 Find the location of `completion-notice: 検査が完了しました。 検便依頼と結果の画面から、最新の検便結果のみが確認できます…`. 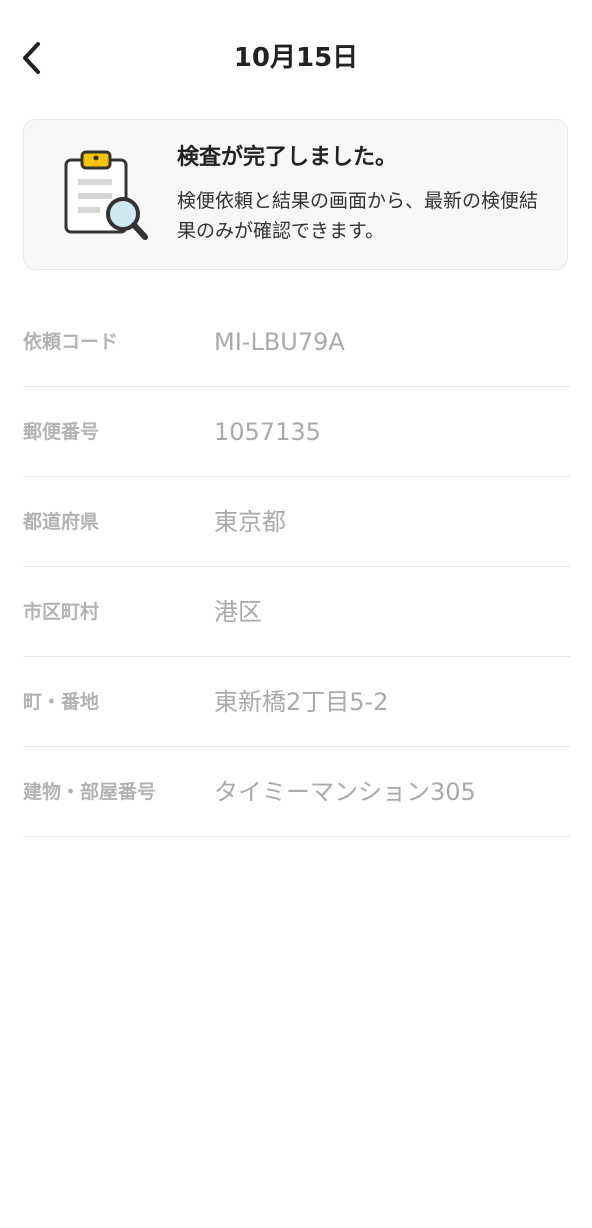

completion-notice: 検査が完了しました。 検便依頼と結果の画面から、最新の検便結果のみが確認できます… is located at coordinates (295, 194).